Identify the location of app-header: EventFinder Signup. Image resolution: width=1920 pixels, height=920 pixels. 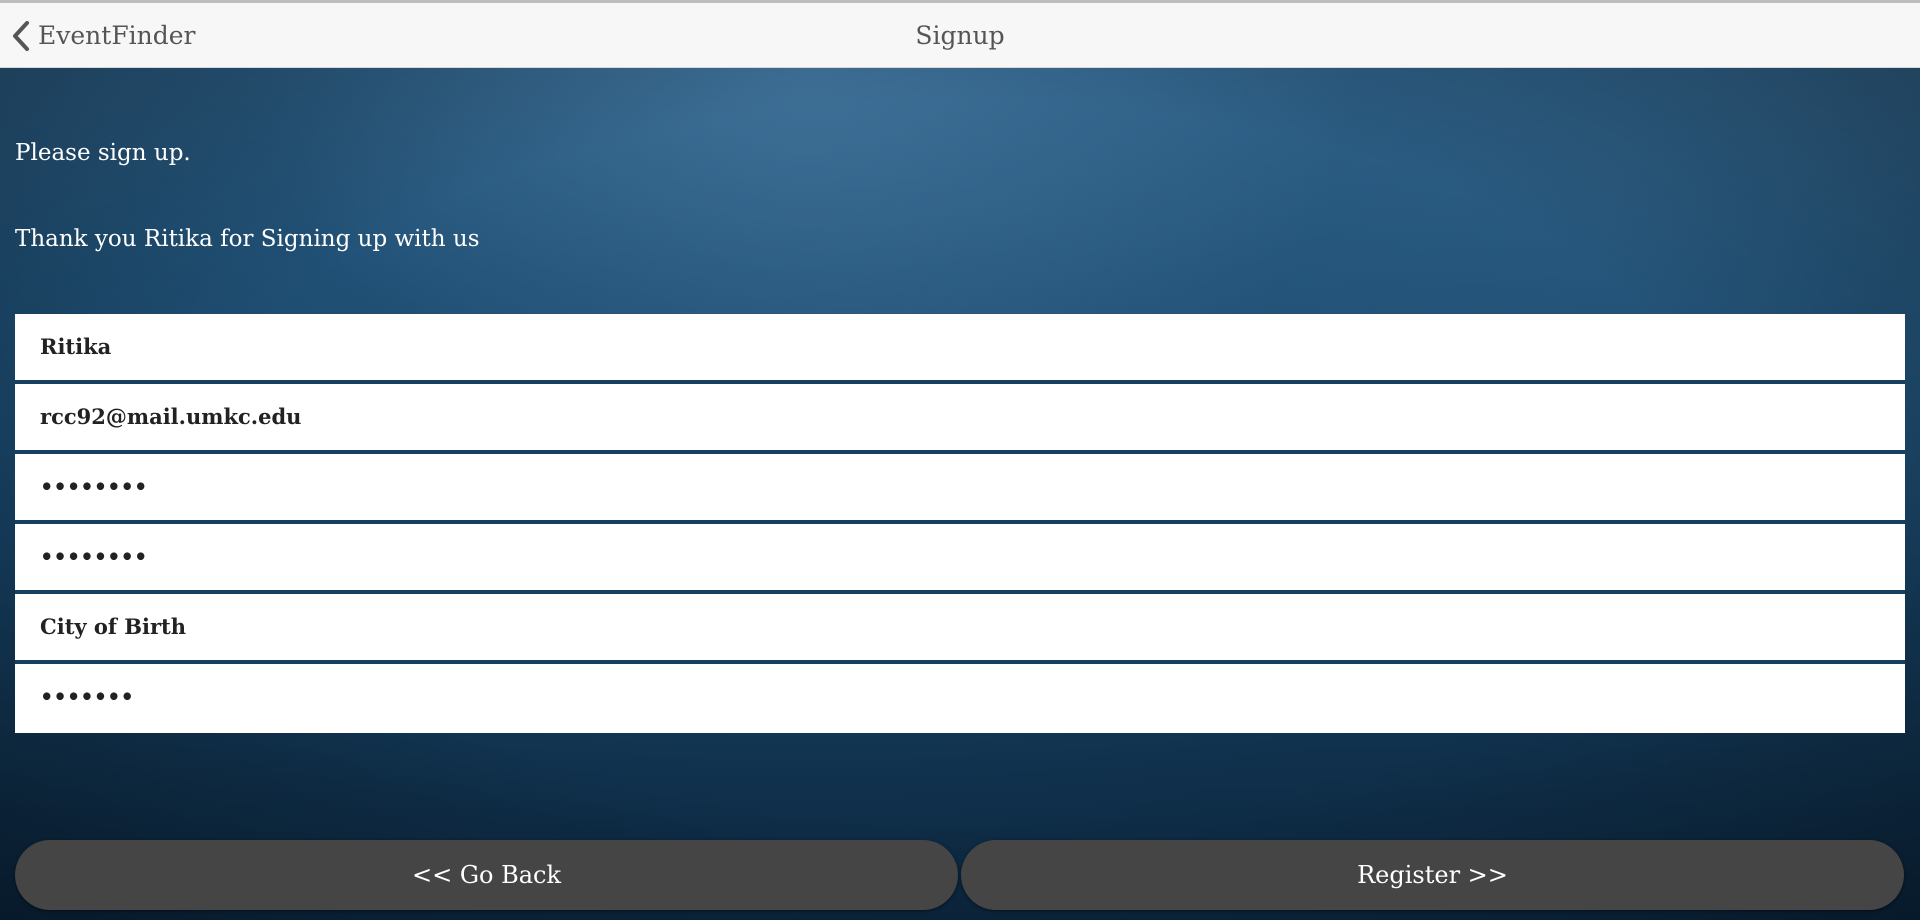
(960, 35).